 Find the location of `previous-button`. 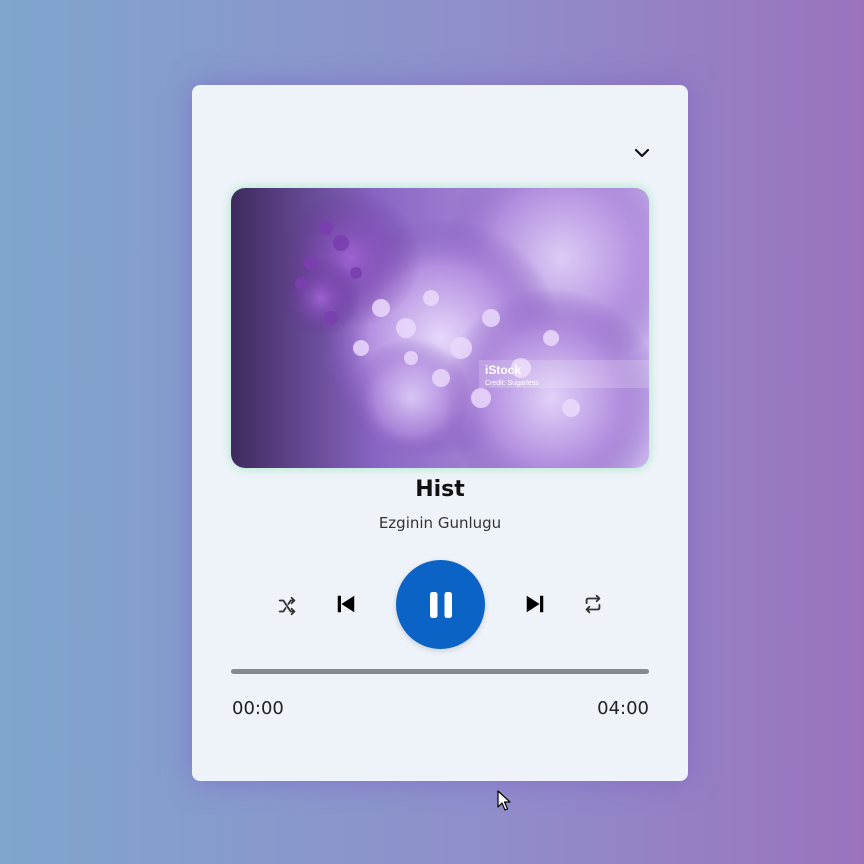

previous-button is located at coordinates (346, 604).